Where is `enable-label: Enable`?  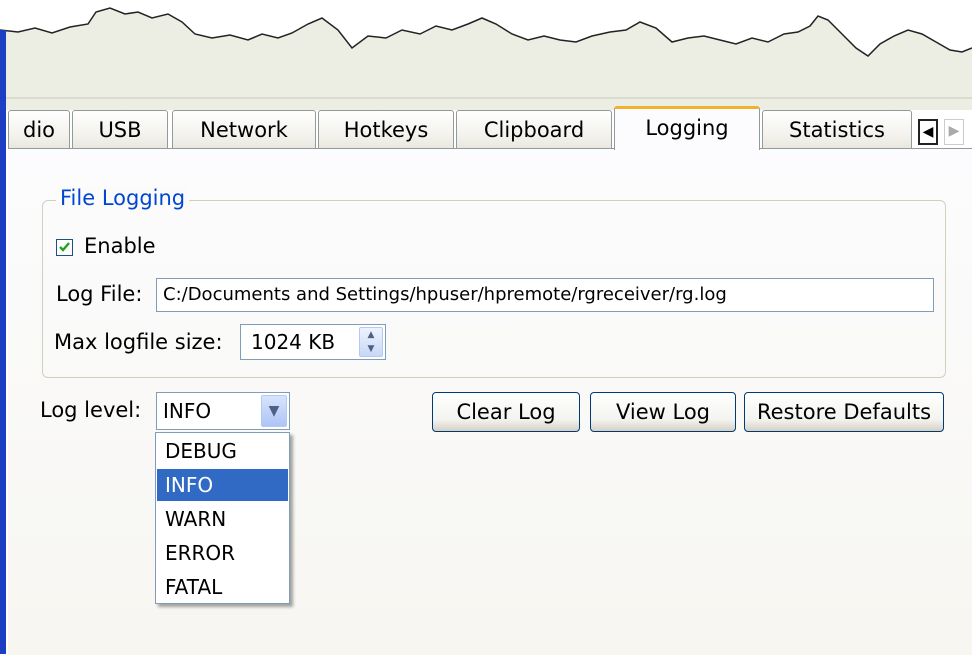
enable-label: Enable is located at coordinates (120, 246).